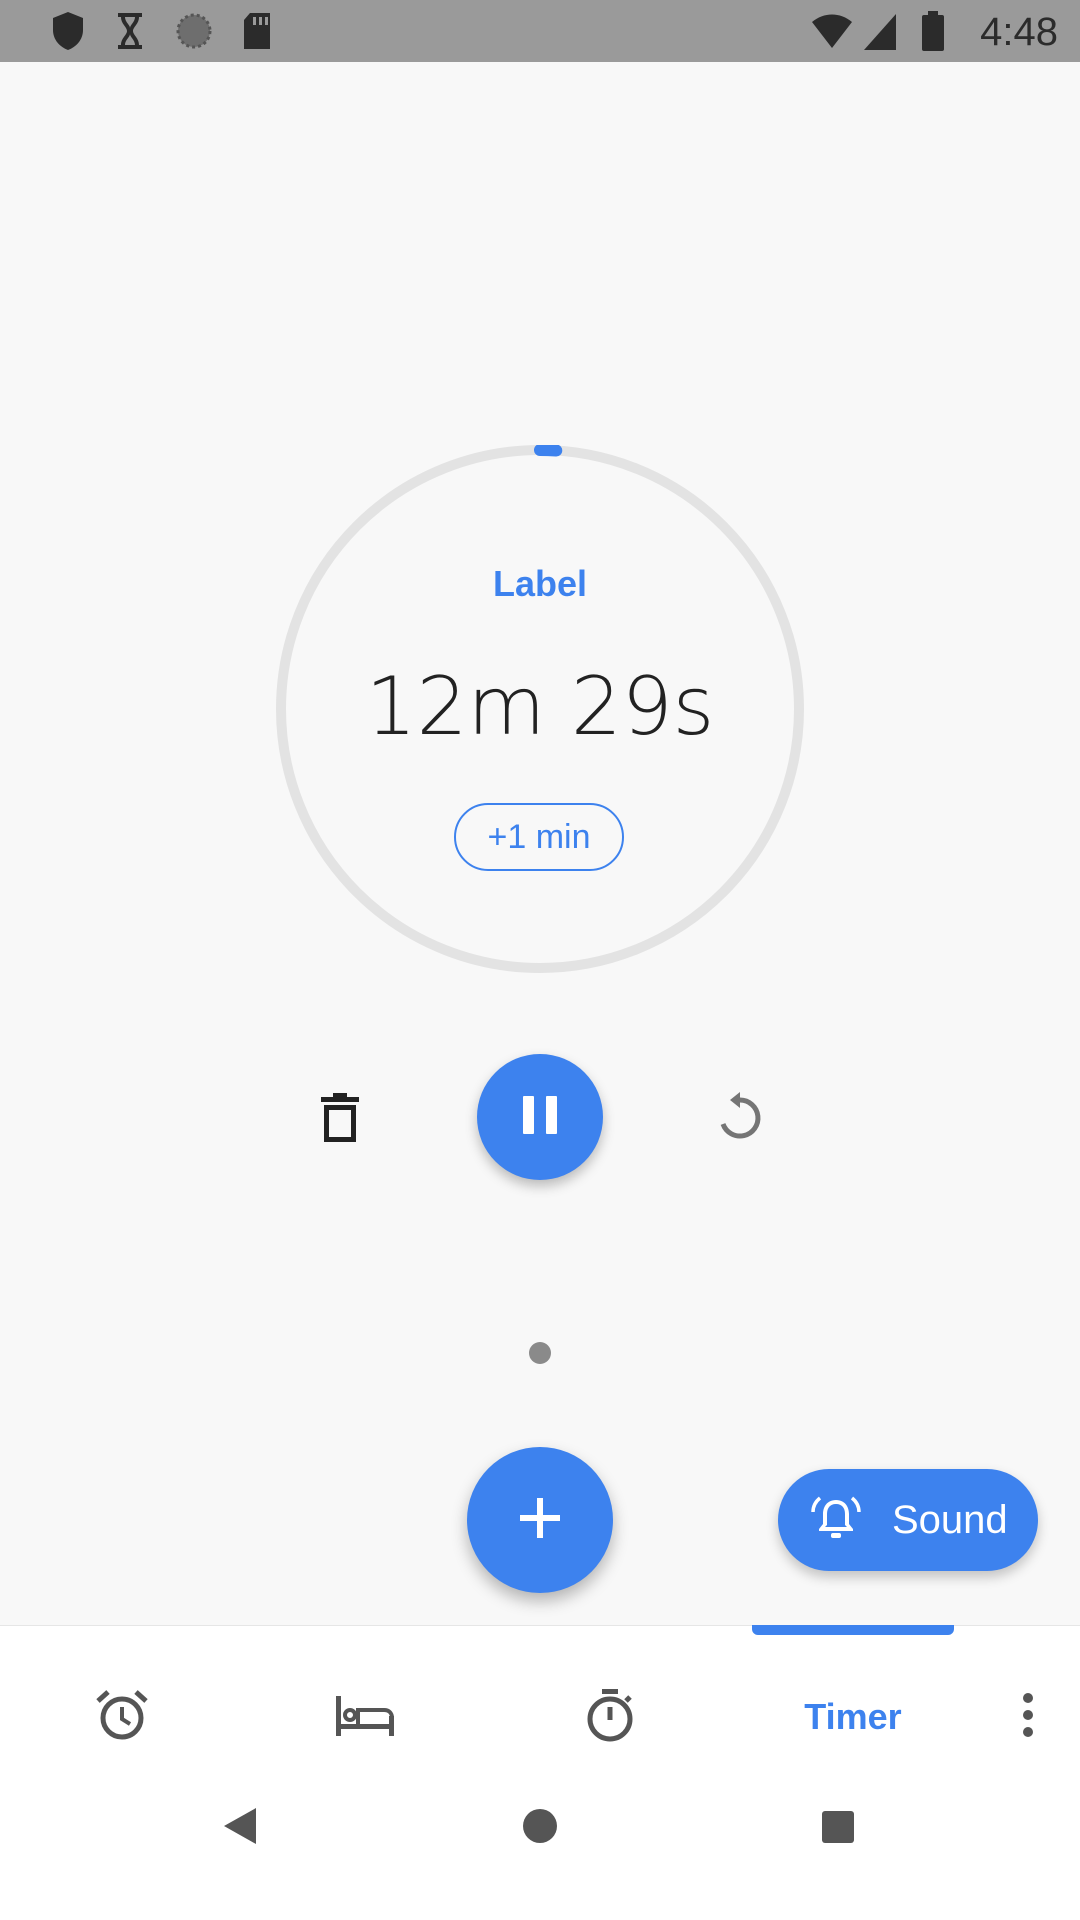 This screenshot has width=1080, height=1920. I want to click on add-minute-label: +1 min, so click(539, 836).